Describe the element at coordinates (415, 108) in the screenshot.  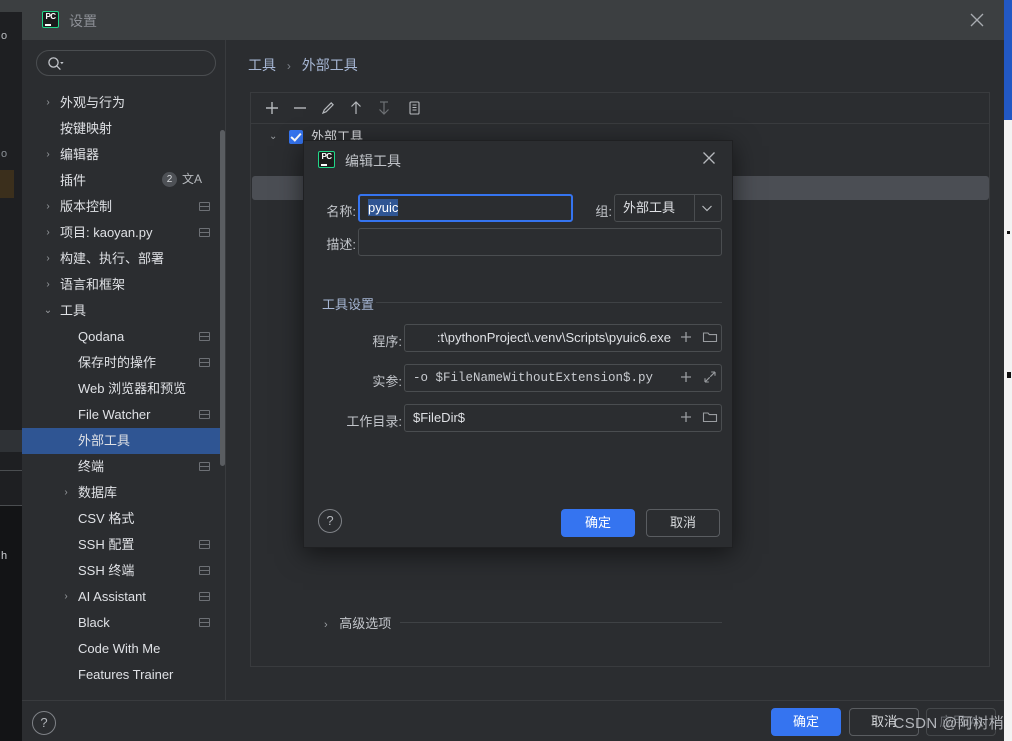
I see `copy-tool-button` at that location.